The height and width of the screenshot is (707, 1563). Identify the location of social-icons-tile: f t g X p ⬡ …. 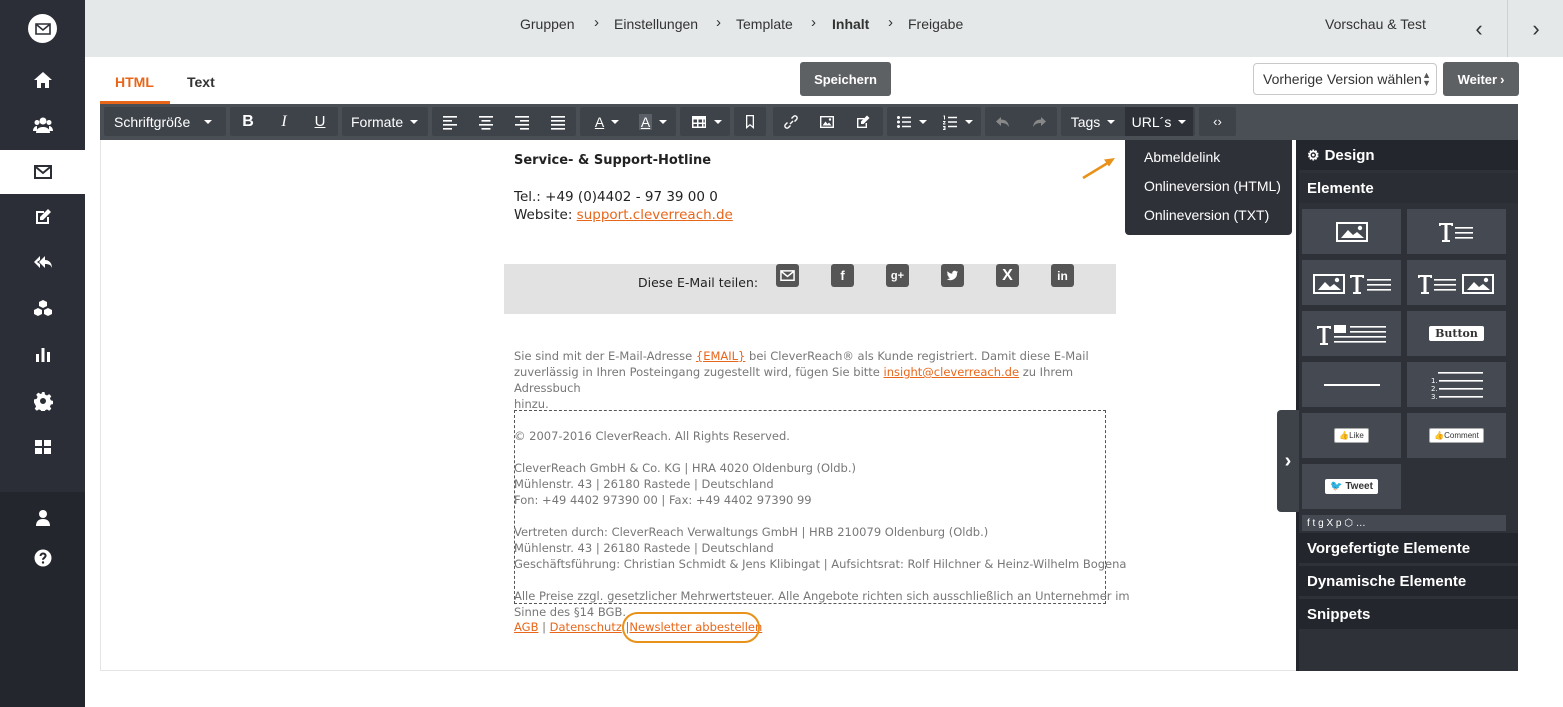
(1404, 523).